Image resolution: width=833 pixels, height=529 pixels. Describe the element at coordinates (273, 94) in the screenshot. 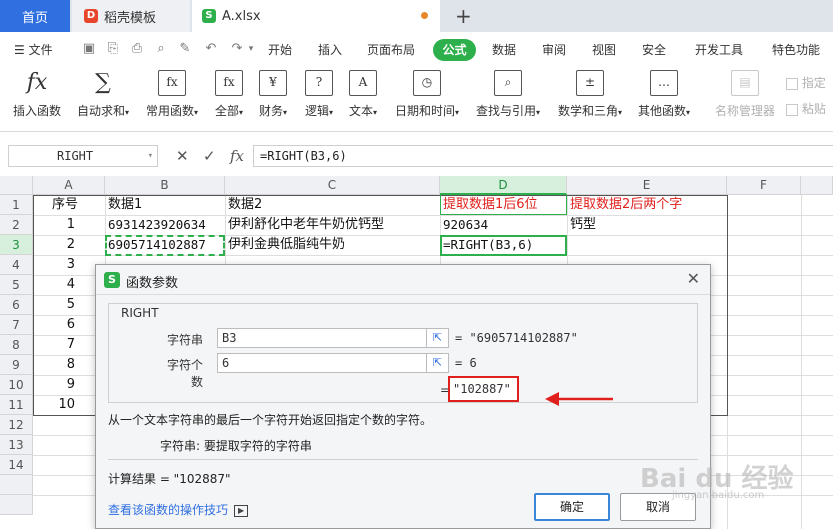

I see `finance-button: ¥ 财务▾` at that location.